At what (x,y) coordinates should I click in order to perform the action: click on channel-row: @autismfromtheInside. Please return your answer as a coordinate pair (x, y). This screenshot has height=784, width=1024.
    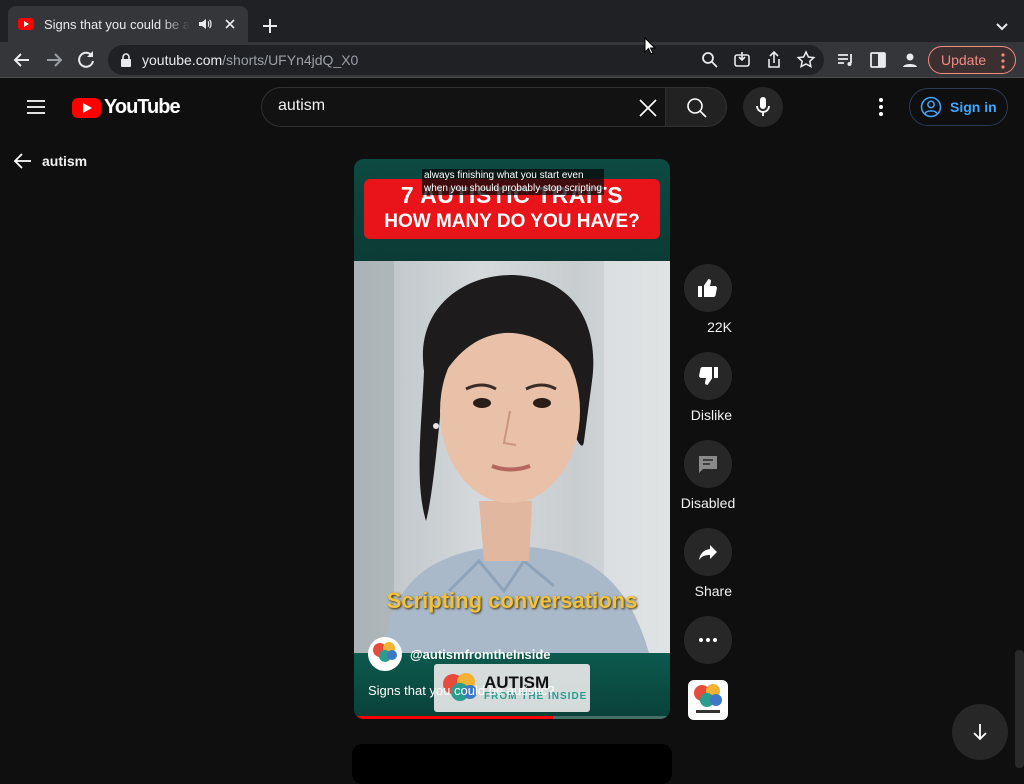
    Looking at the image, I should click on (459, 654).